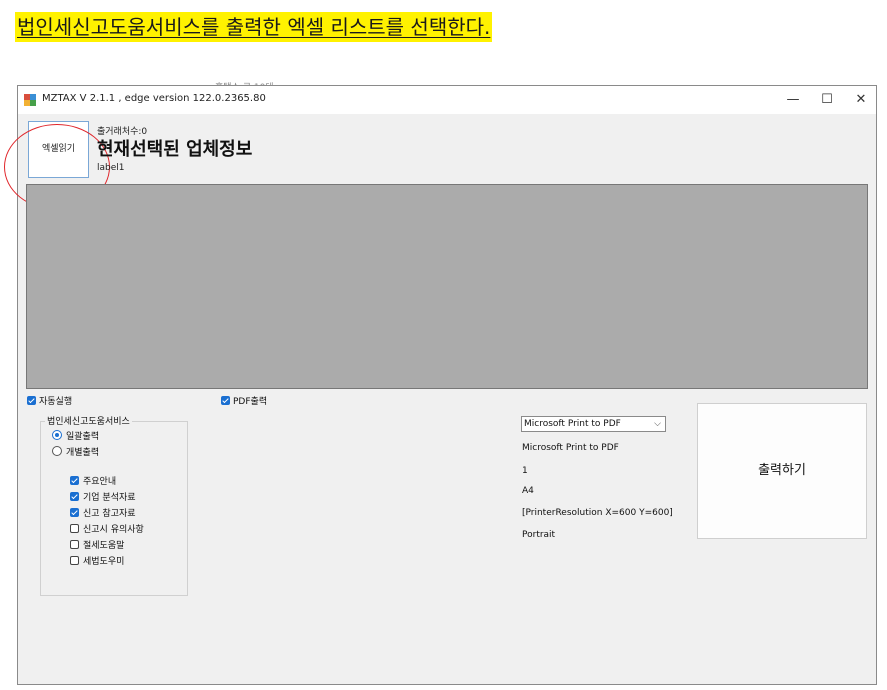  Describe the element at coordinates (250, 402) in the screenshot. I see `pdf-output-label: PDF출력` at that location.